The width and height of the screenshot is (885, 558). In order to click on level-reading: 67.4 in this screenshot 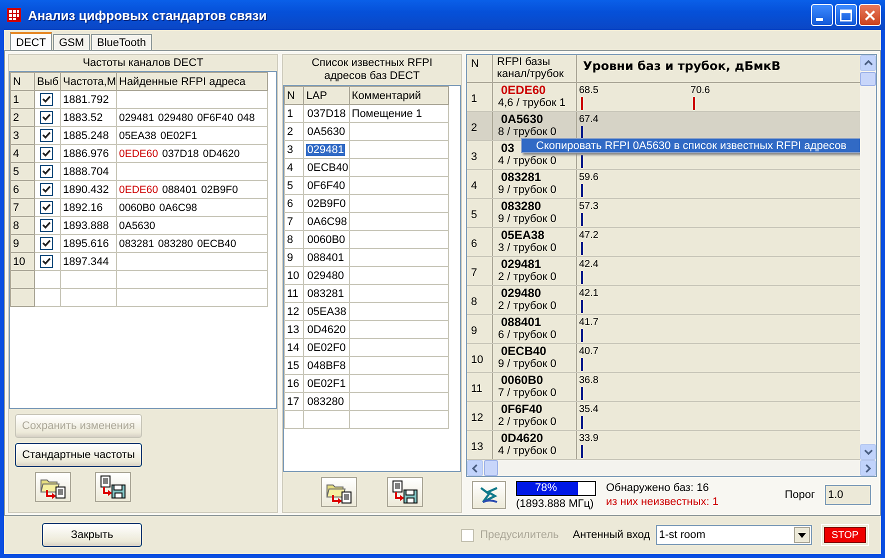, I will do `click(588, 119)`.